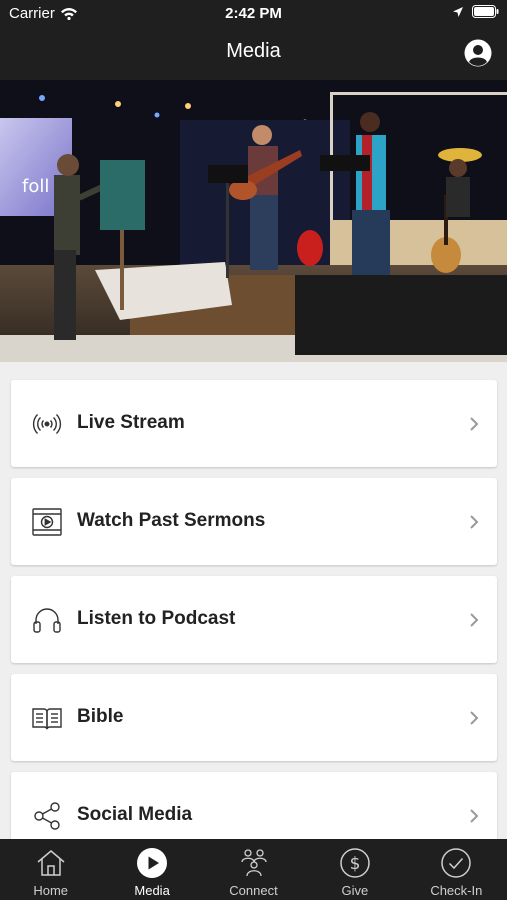 The image size is (507, 900). Describe the element at coordinates (171, 520) in the screenshot. I see `menu-item-label: Watch Past Sermons` at that location.